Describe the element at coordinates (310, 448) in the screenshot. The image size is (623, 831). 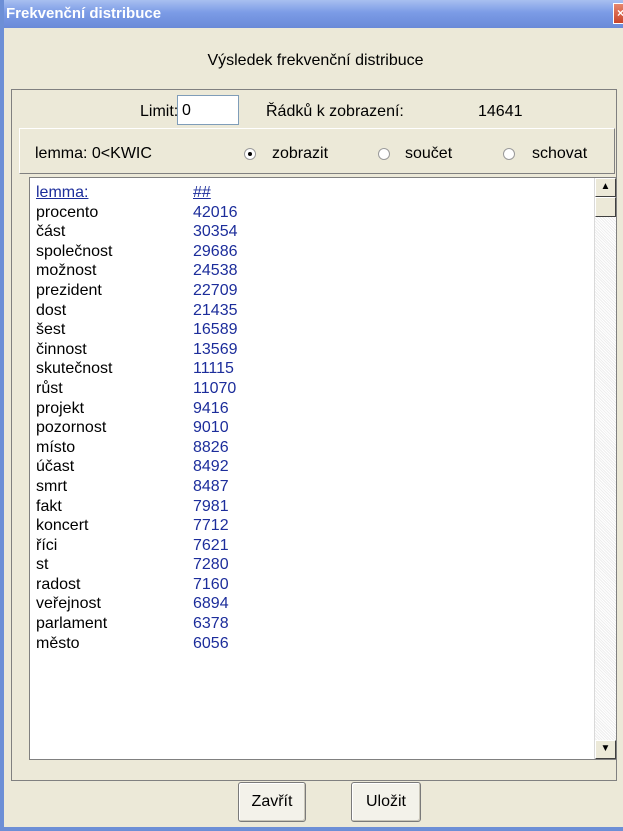
I see `list-item: místo 8826` at that location.